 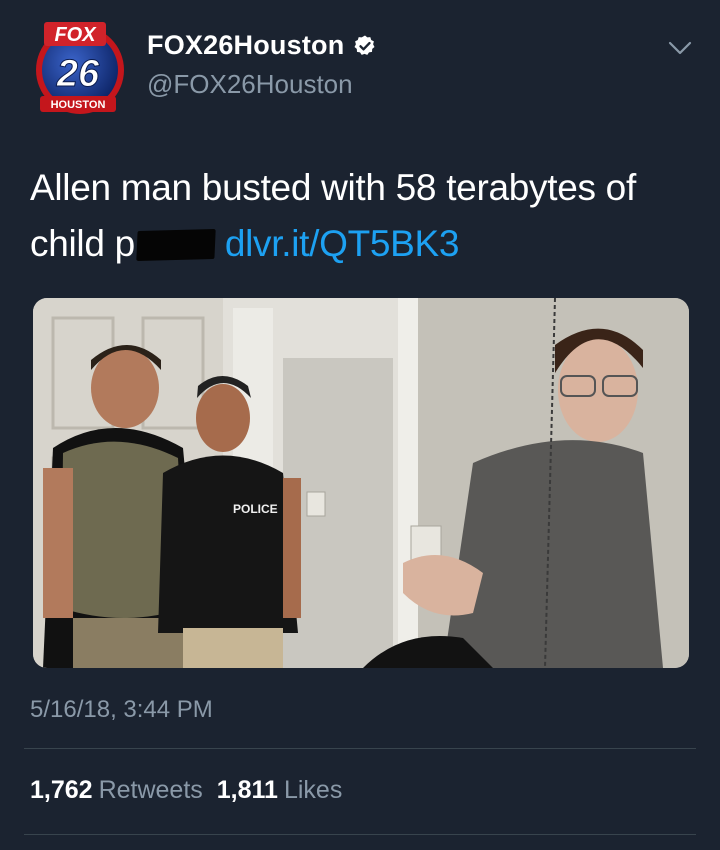 I want to click on divider-top, so click(x=360, y=748).